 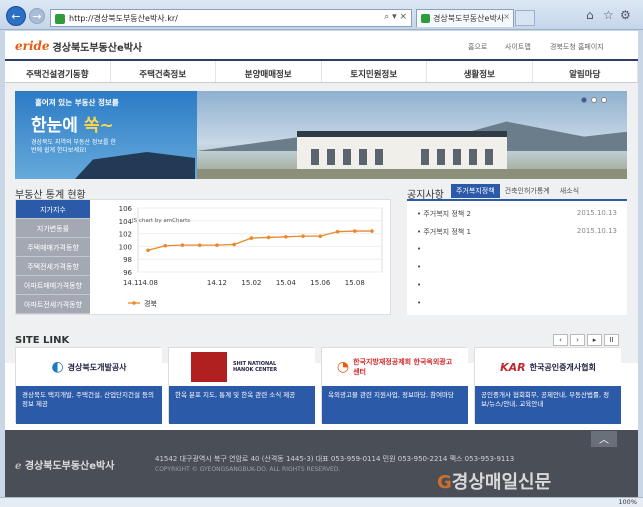 What do you see at coordinates (577, 340) in the screenshot?
I see `sitelink-next-button: ›` at bounding box center [577, 340].